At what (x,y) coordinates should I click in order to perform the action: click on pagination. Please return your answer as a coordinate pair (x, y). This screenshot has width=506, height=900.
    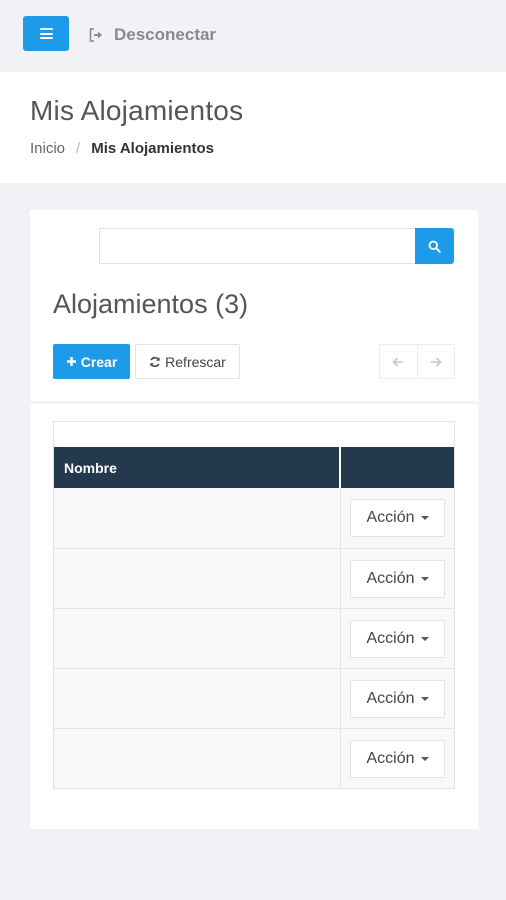
    Looking at the image, I should click on (417, 361).